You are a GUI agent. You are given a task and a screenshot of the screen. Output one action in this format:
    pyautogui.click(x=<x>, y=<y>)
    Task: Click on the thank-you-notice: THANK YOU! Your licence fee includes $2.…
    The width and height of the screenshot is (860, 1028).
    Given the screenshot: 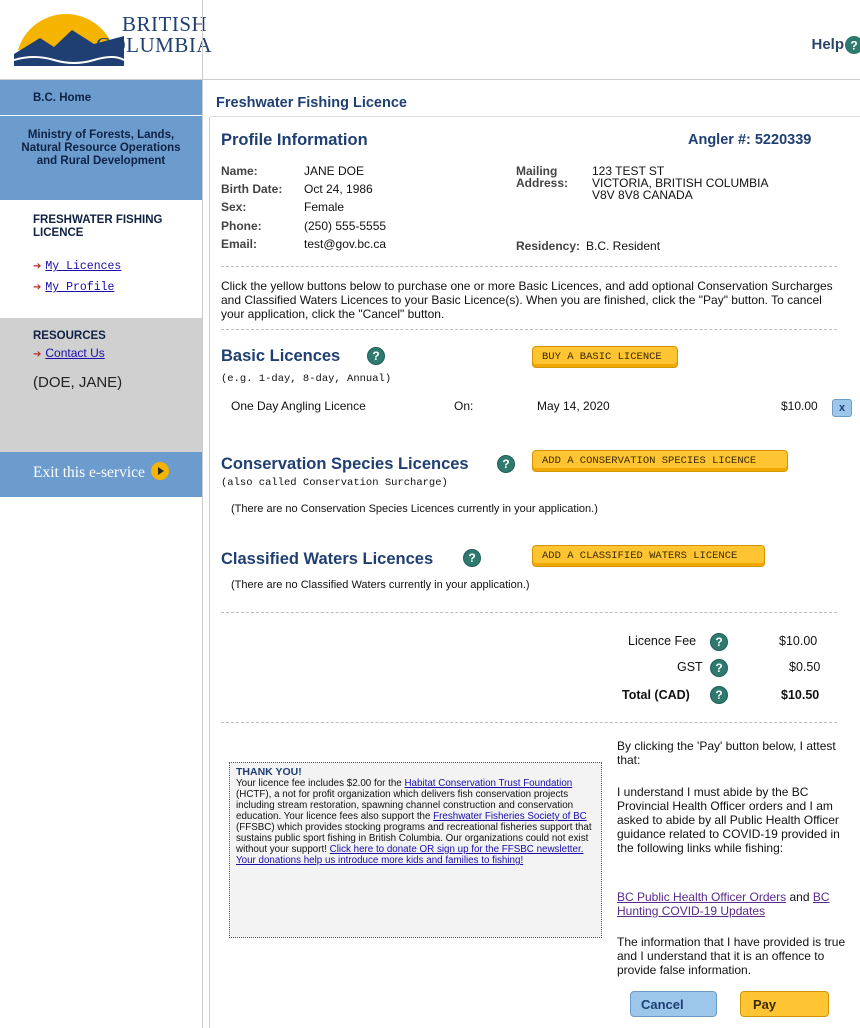 What is the action you would take?
    pyautogui.click(x=415, y=850)
    